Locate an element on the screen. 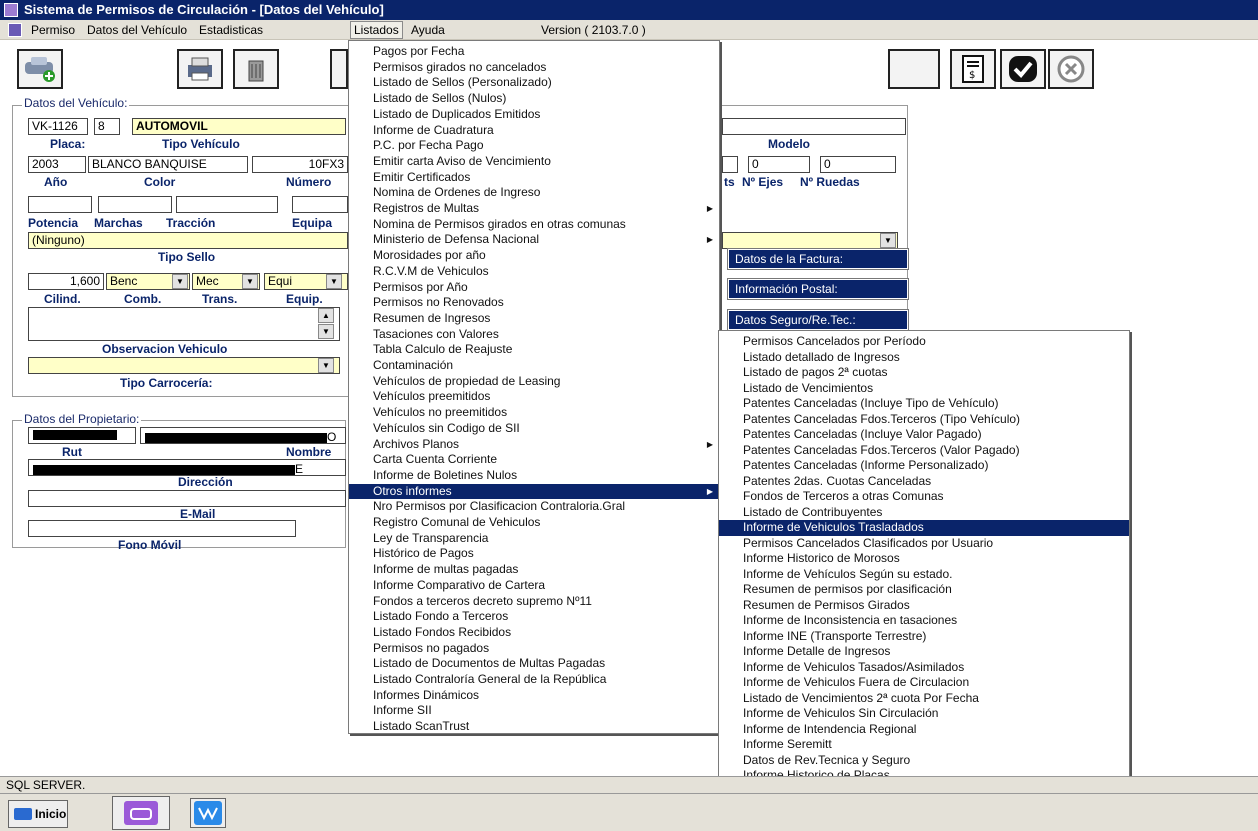  menu-item-nomina-de-ordenes-de-ingreso: Nomina de Ordenes de Ingreso is located at coordinates (534, 193).